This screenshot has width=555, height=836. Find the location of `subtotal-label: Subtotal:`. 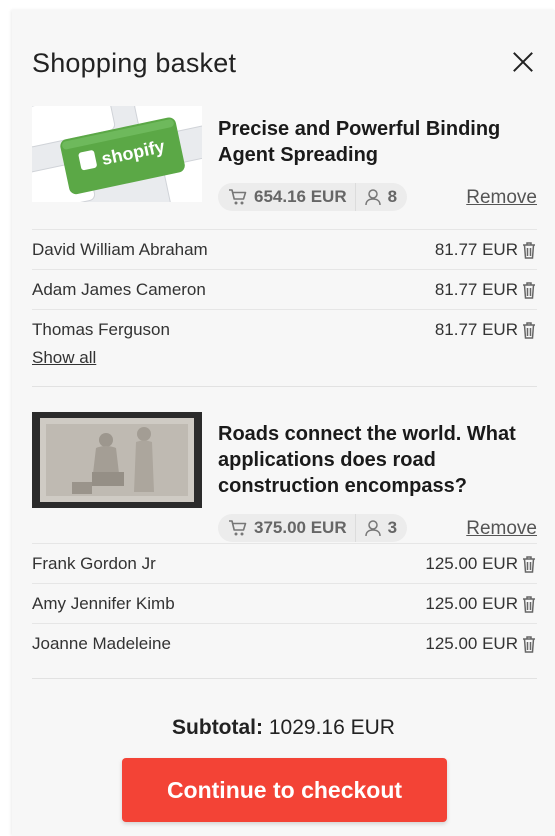

subtotal-label: Subtotal: is located at coordinates (218, 727).